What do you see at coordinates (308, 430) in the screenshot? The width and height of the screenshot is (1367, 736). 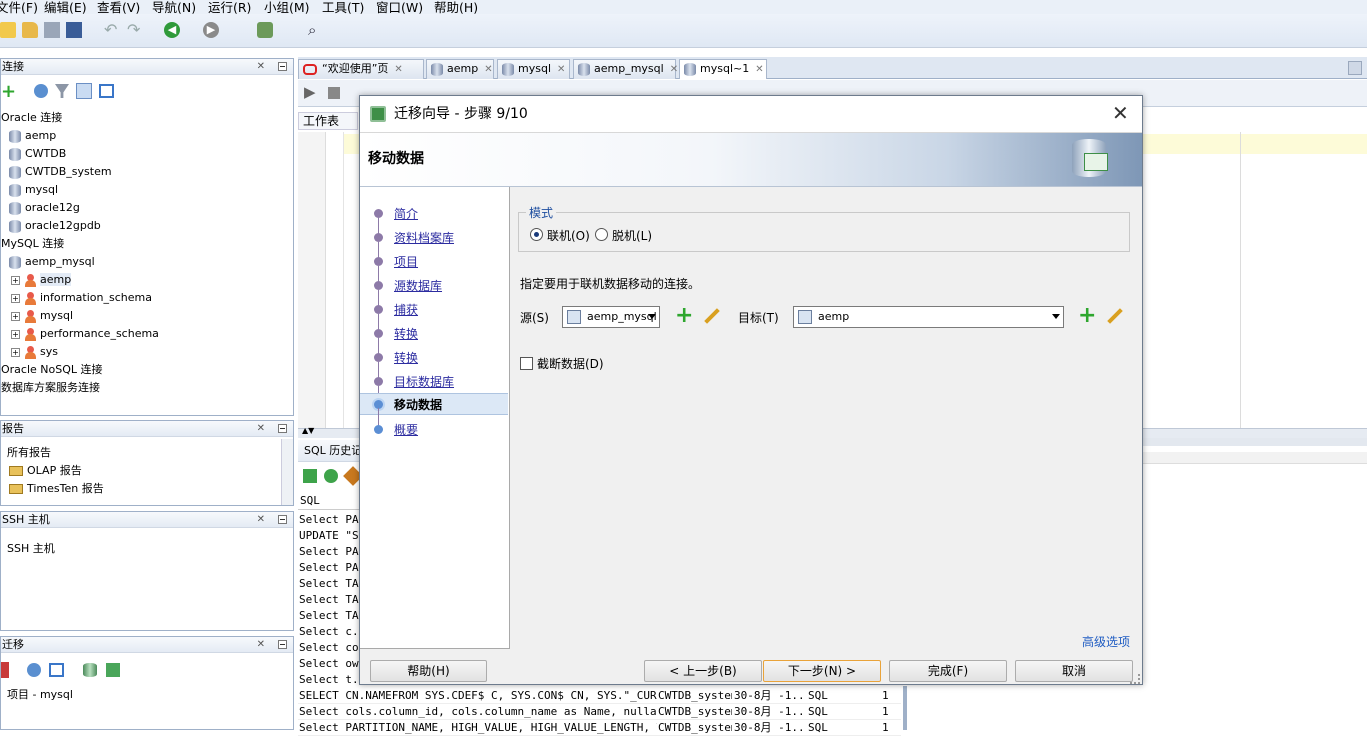 I see `splitter-arrows-icon: ▲▼` at bounding box center [308, 430].